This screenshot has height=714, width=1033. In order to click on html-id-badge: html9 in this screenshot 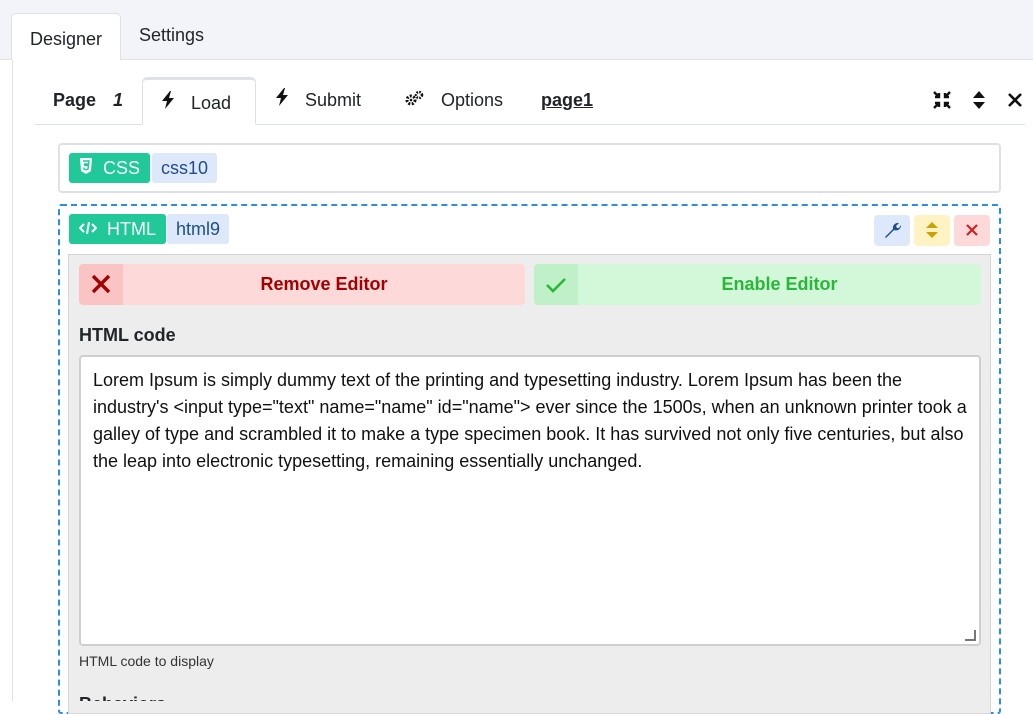, I will do `click(198, 229)`.